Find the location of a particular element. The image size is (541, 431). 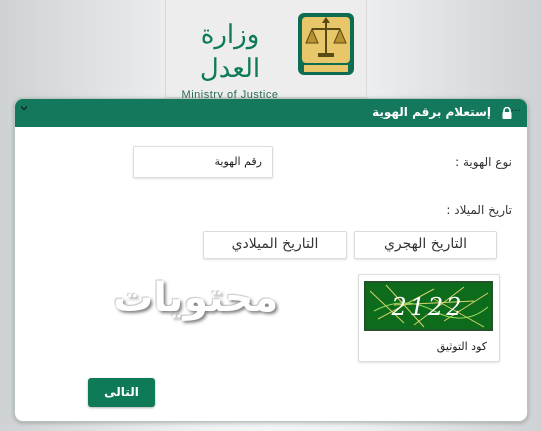

captcha-code-text: 2122 is located at coordinates (427, 307).